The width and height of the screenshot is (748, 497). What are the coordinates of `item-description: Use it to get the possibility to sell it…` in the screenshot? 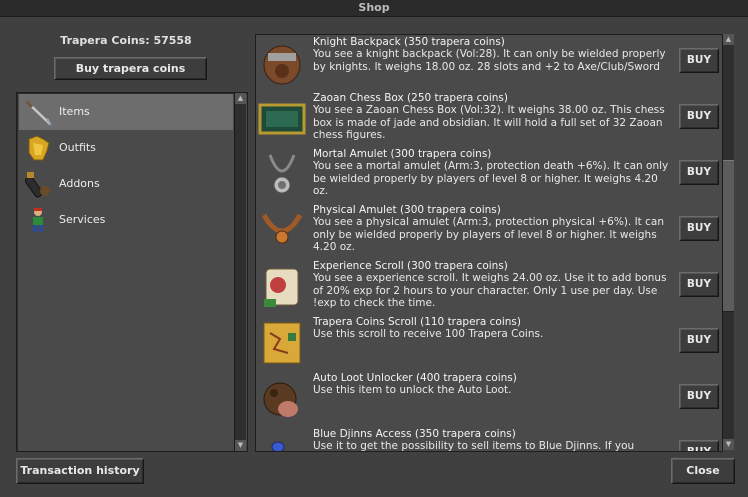 It's located at (474, 446).